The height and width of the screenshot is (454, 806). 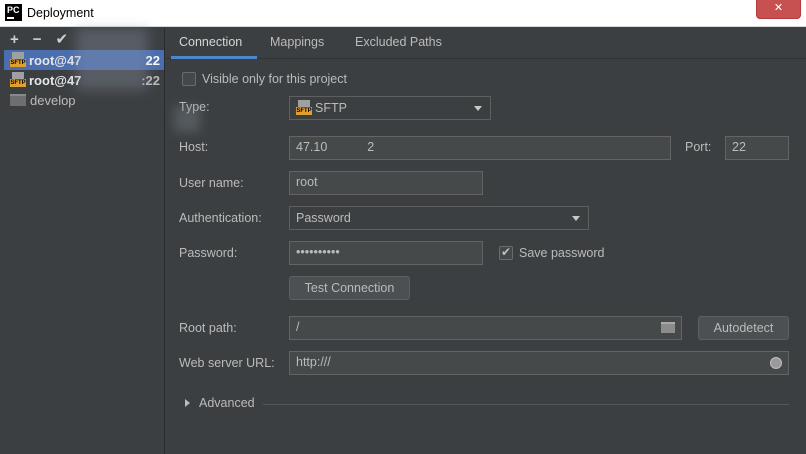 What do you see at coordinates (312, 147) in the screenshot?
I see `host-value: 47.10` at bounding box center [312, 147].